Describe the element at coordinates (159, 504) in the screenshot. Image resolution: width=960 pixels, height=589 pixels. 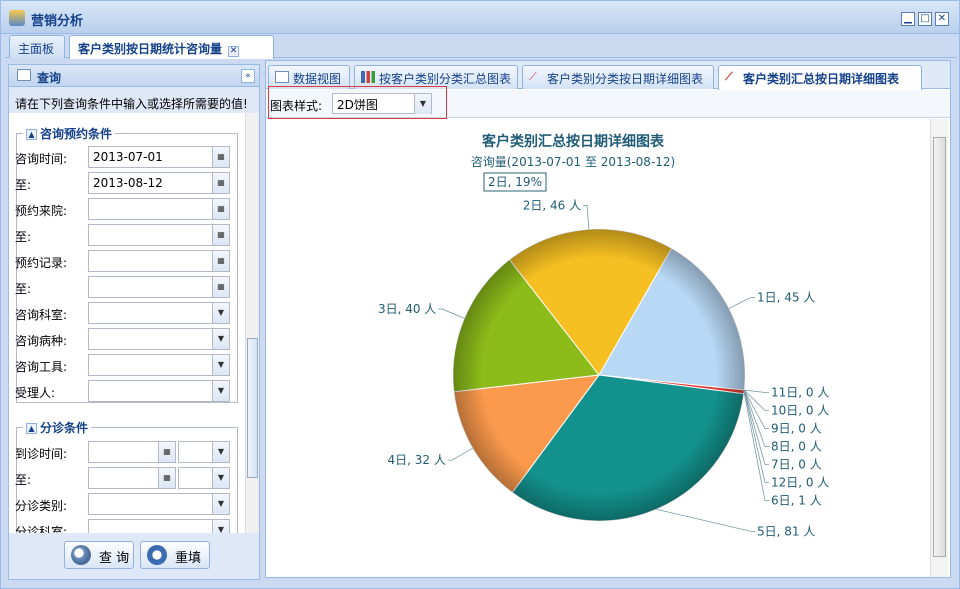
I see `triage-category-select: ▼` at that location.